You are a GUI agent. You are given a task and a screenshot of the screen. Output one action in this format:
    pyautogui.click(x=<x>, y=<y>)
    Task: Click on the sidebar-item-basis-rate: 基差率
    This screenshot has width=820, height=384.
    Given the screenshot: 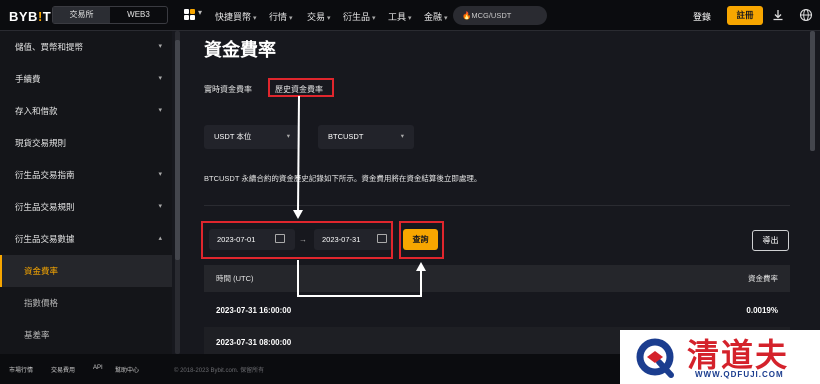 What is the action you would take?
    pyautogui.click(x=86, y=335)
    